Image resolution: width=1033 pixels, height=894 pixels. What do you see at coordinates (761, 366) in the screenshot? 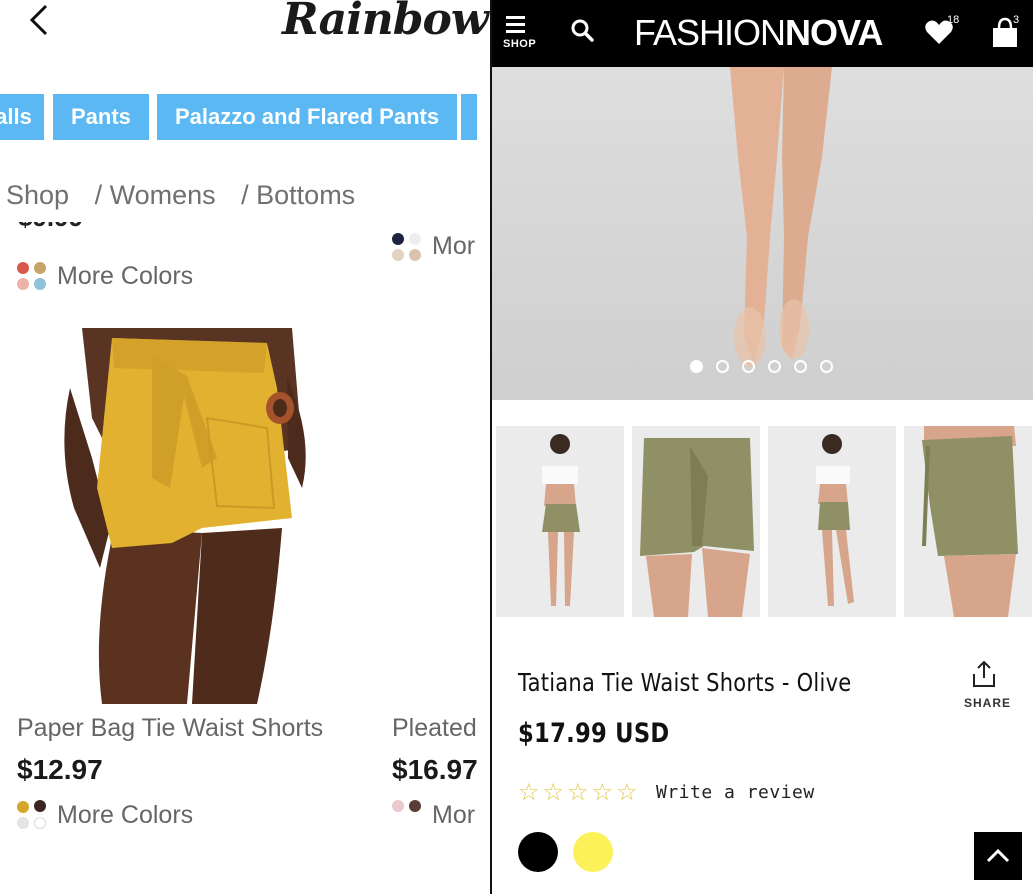
I see `gallery-pagination` at bounding box center [761, 366].